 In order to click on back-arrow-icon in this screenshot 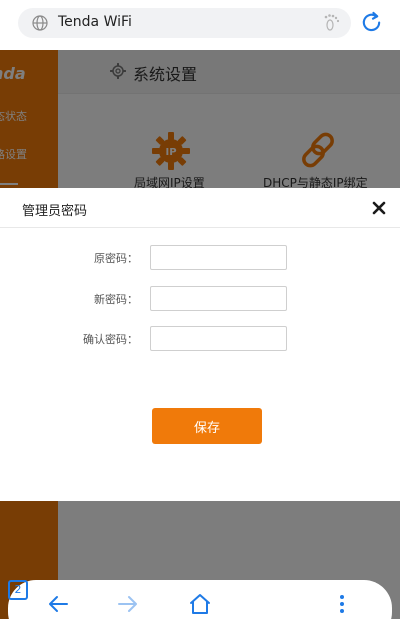, I will do `click(58, 604)`.